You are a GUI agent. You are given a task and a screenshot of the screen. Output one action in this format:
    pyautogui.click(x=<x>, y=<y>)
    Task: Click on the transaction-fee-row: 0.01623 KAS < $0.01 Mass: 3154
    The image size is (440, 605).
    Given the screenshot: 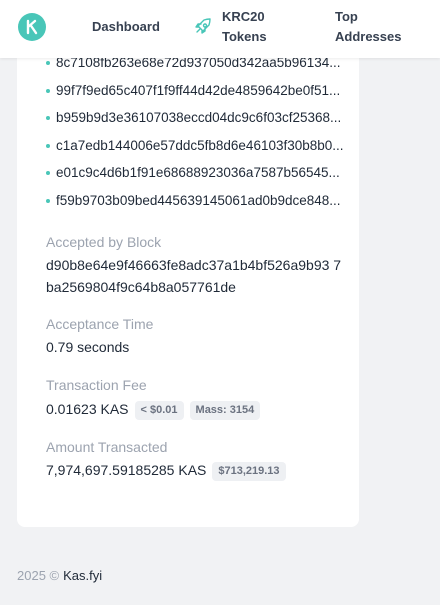 What is the action you would take?
    pyautogui.click(x=153, y=409)
    